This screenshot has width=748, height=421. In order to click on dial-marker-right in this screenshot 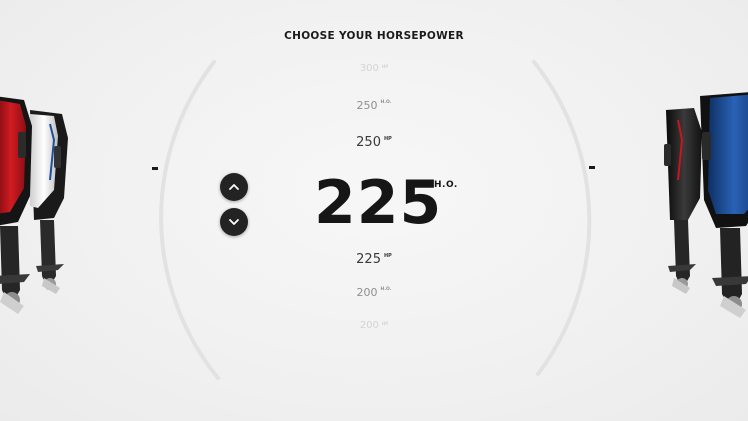, I will do `click(592, 167)`.